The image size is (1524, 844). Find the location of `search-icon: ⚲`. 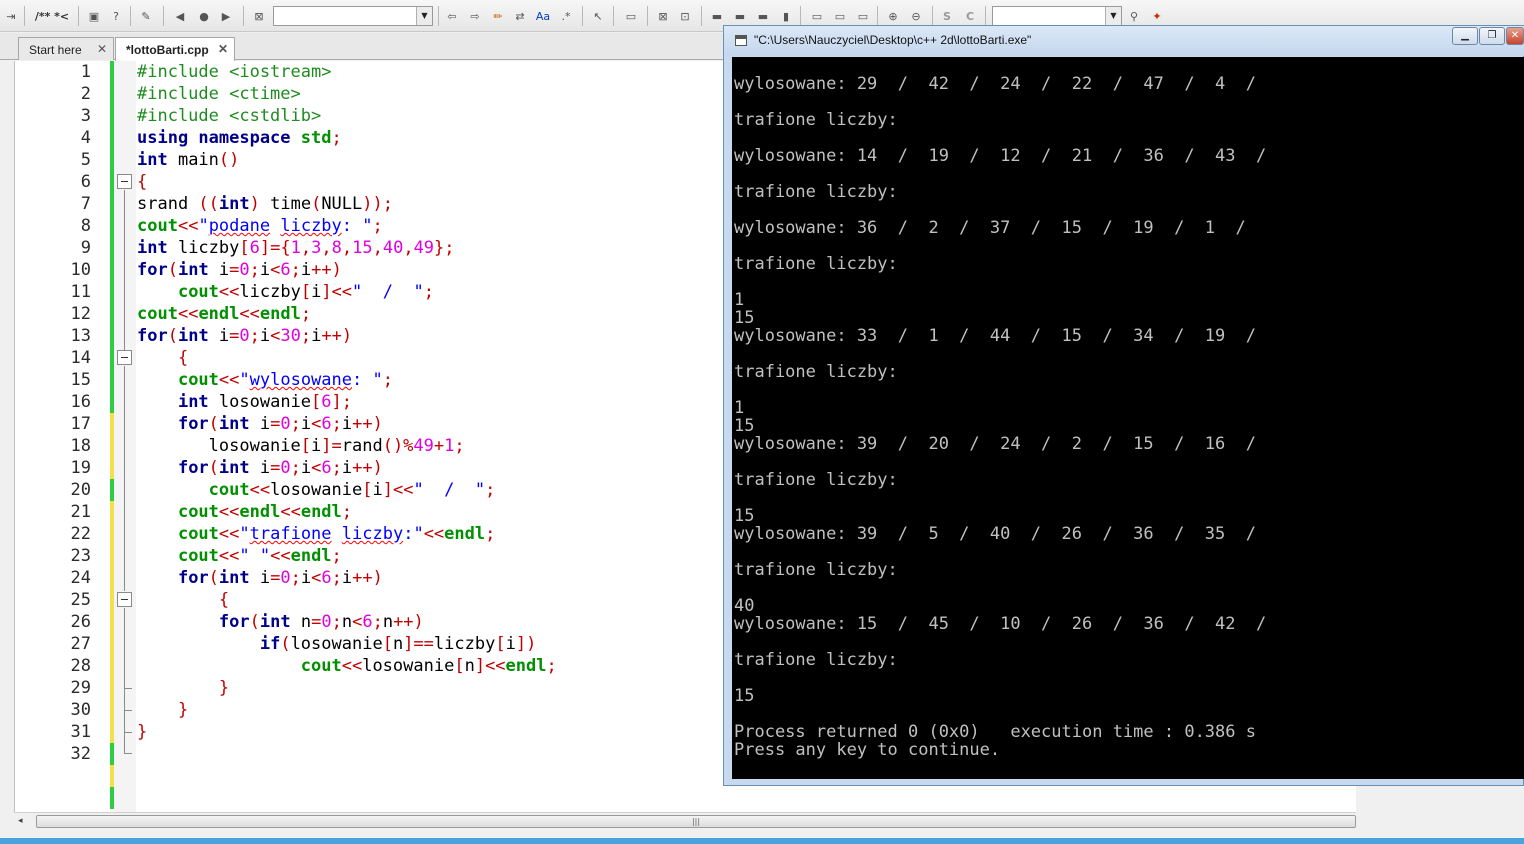

search-icon: ⚲ is located at coordinates (1134, 16).